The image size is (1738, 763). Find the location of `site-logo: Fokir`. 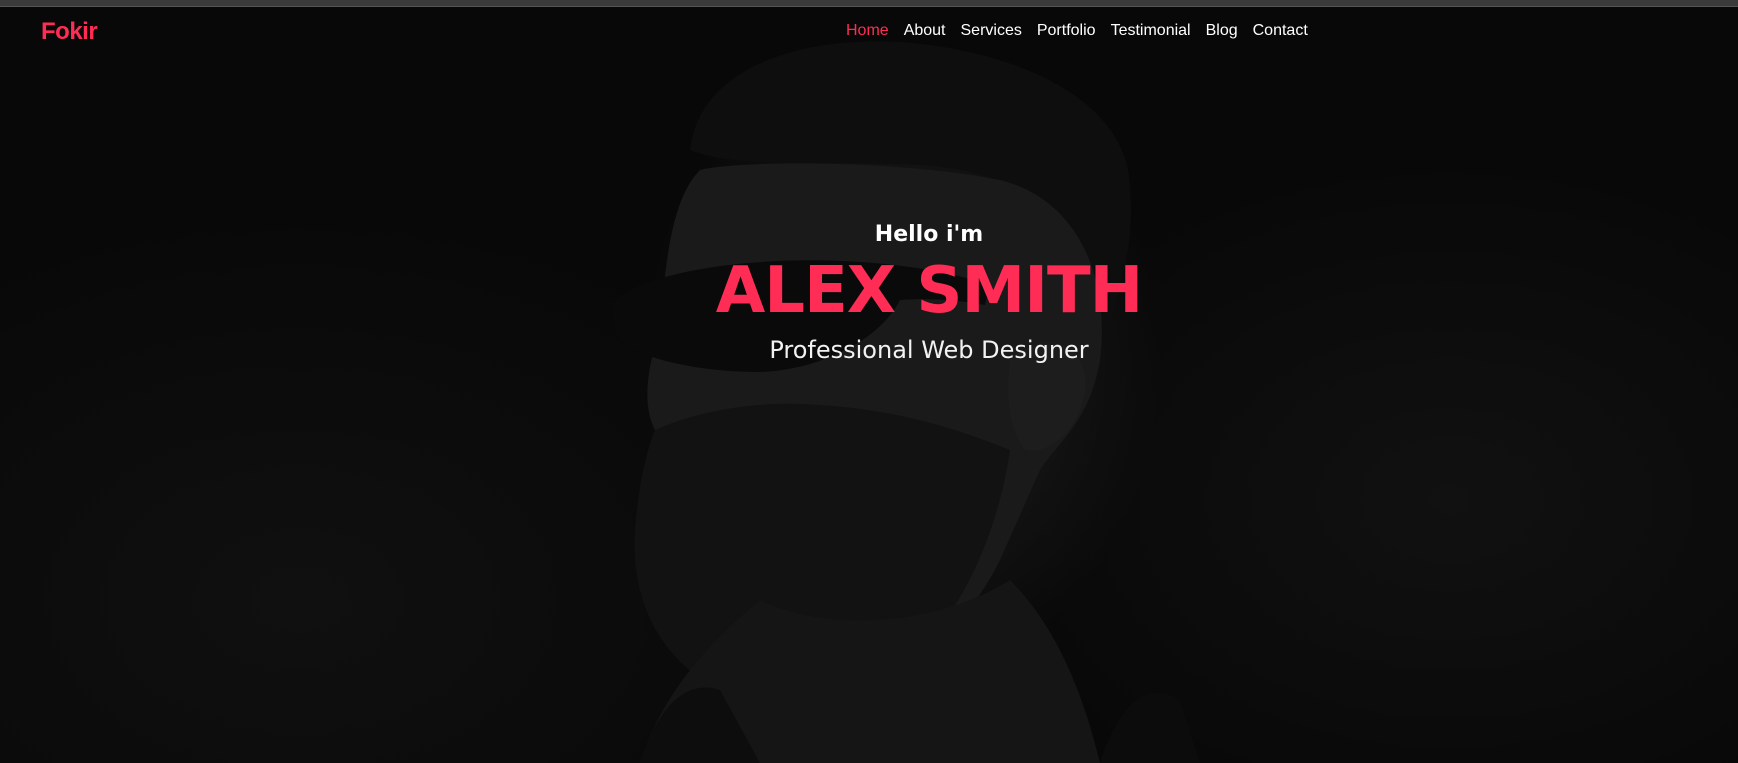

site-logo: Fokir is located at coordinates (69, 32).